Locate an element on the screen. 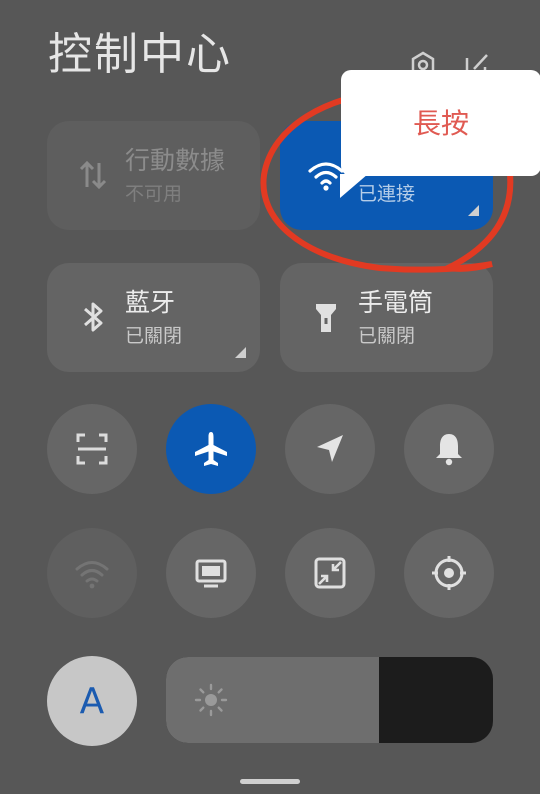  target-icon is located at coordinates (449, 573).